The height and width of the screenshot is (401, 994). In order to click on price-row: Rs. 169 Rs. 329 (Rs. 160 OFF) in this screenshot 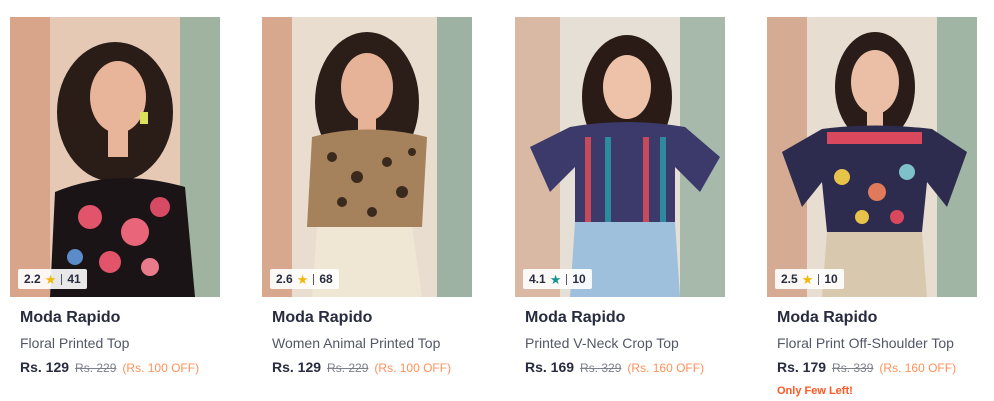, I will do `click(625, 367)`.